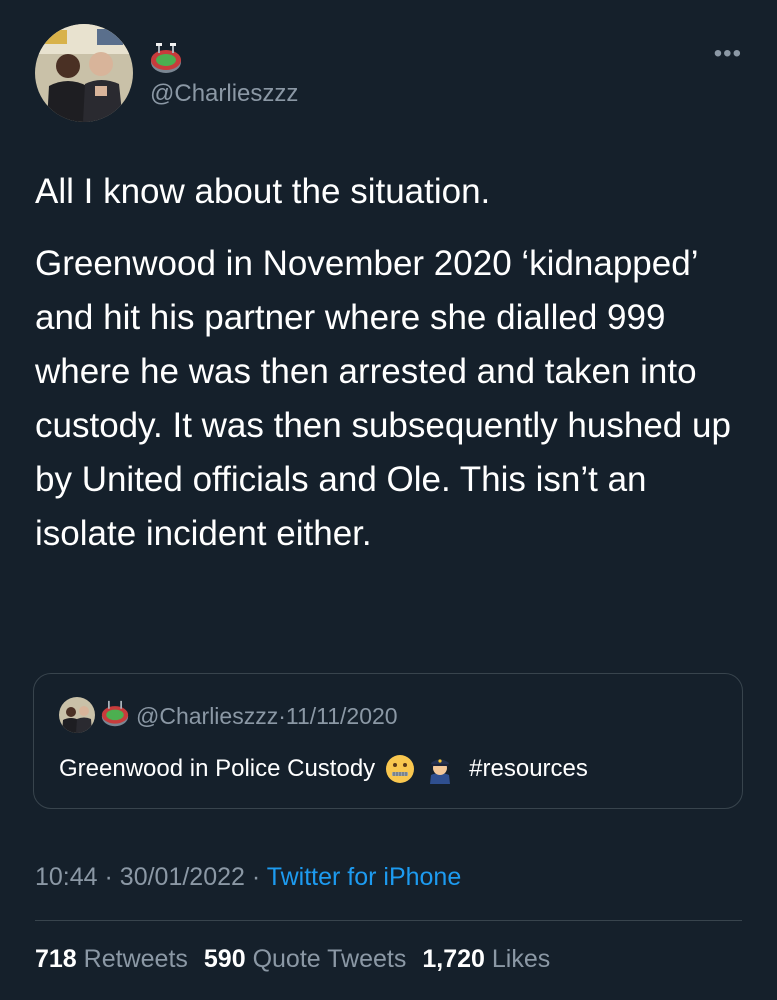  I want to click on quoted-text-line: Greenwood in Police Custody #resources, so click(323, 769).